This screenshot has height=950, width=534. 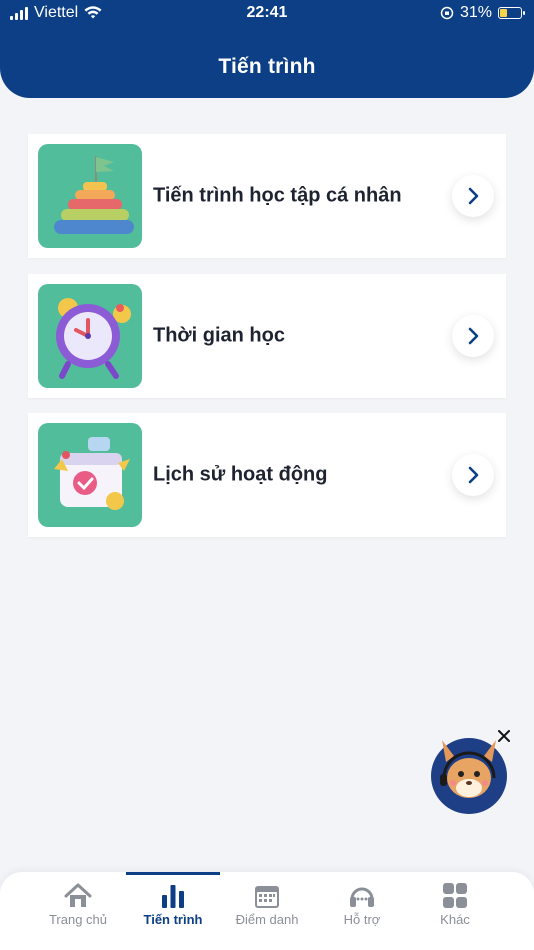 I want to click on tab-label: Điểm danh, so click(x=267, y=919).